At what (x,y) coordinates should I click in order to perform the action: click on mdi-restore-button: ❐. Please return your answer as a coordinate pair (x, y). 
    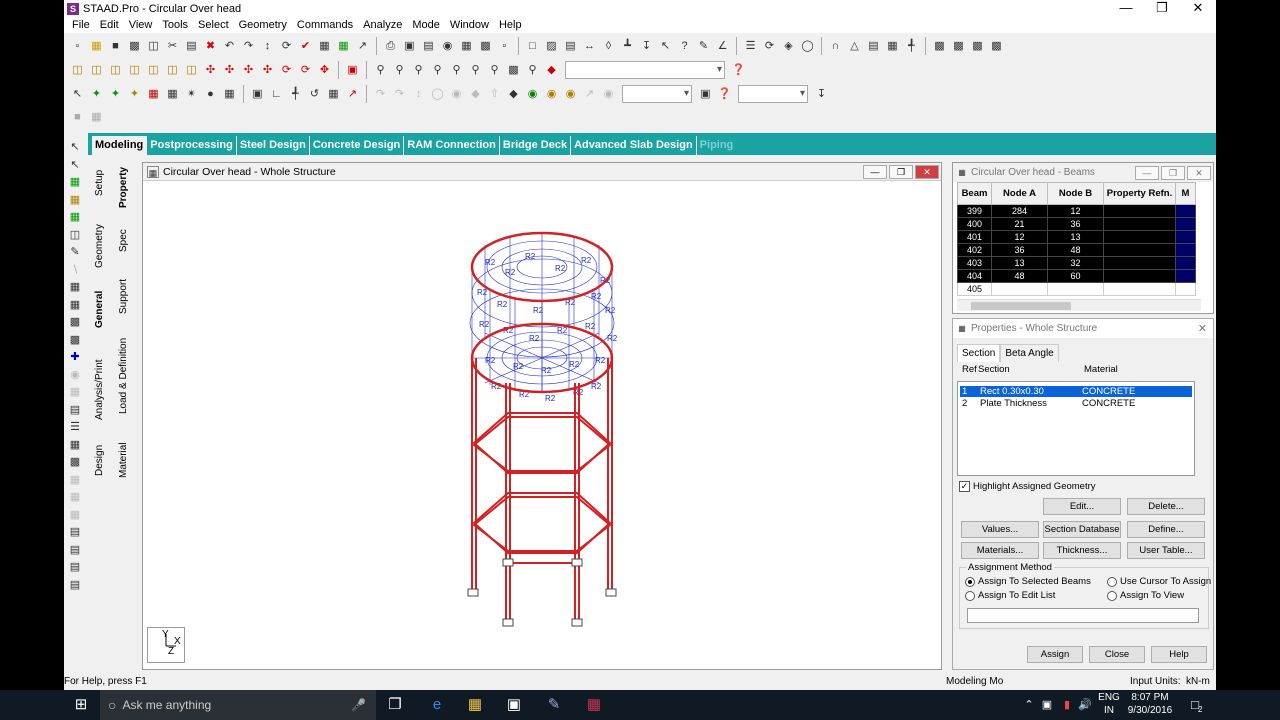
    Looking at the image, I should click on (901, 172).